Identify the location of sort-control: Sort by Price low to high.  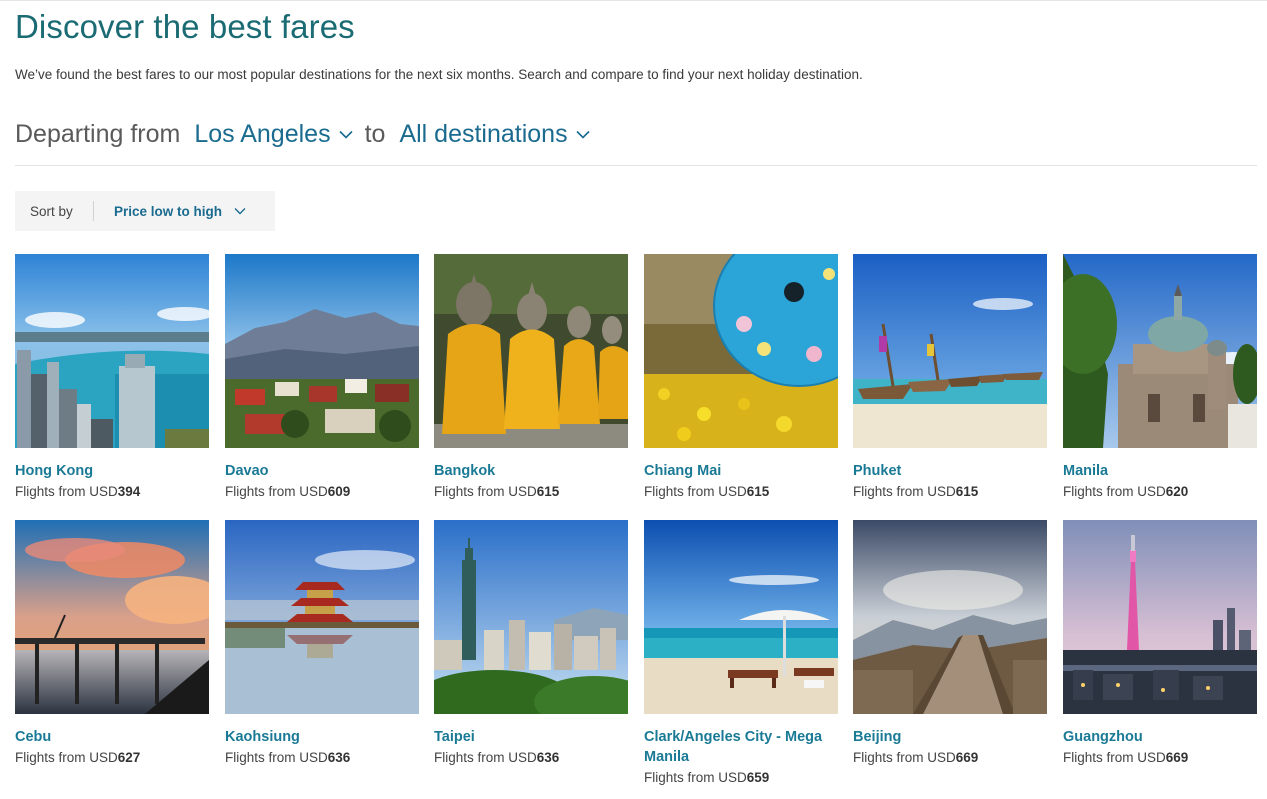
(145, 211).